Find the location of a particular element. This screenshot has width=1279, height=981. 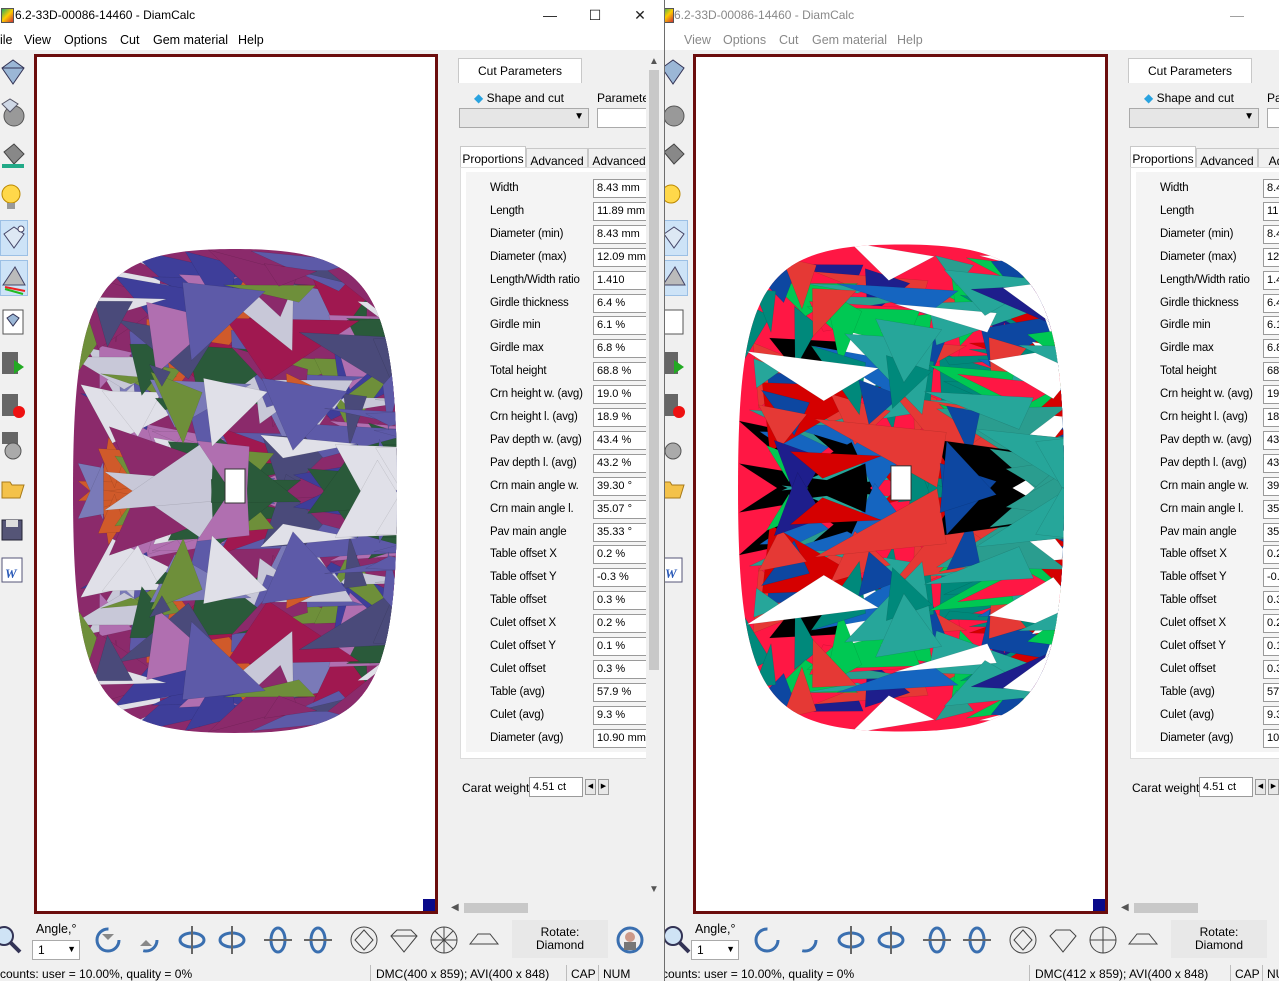

proportion-value: 68.8 is located at coordinates (1271, 372).